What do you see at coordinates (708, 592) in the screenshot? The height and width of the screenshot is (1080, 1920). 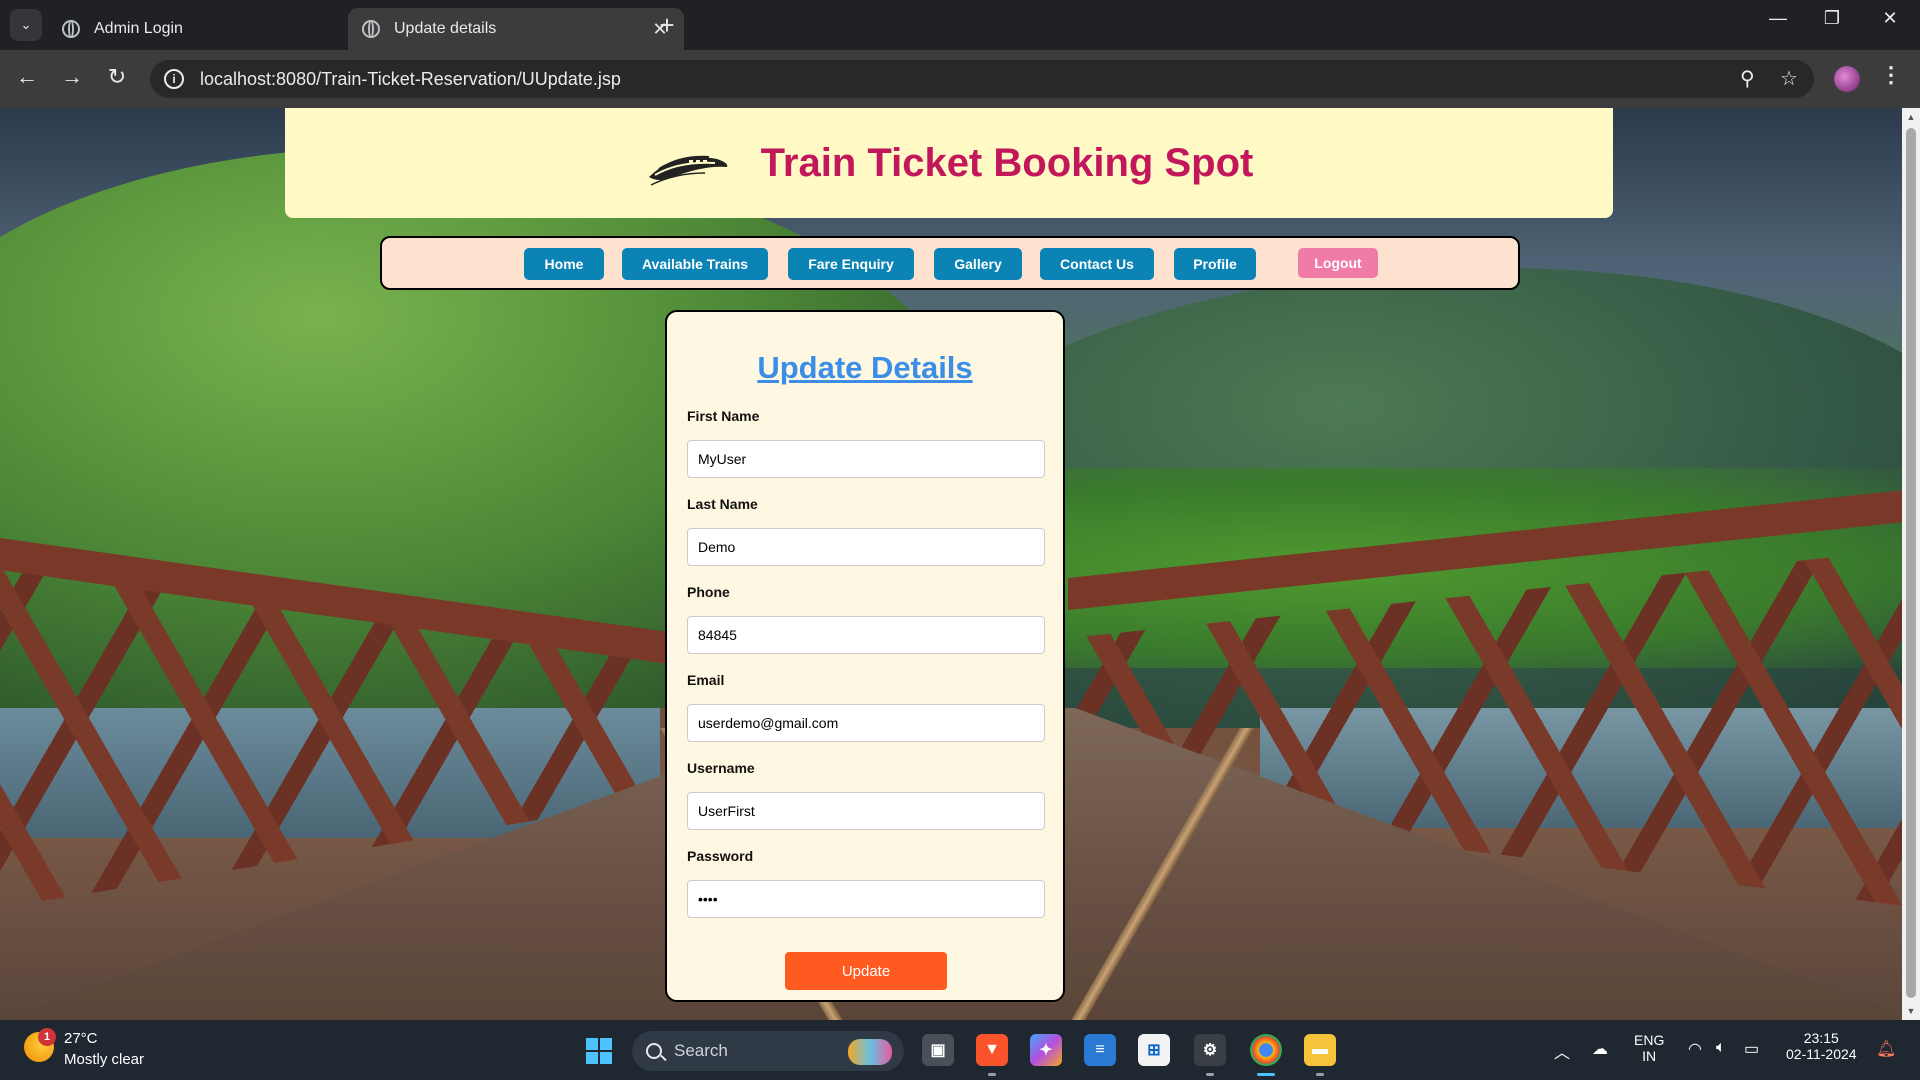 I see `phone-label: Phone` at bounding box center [708, 592].